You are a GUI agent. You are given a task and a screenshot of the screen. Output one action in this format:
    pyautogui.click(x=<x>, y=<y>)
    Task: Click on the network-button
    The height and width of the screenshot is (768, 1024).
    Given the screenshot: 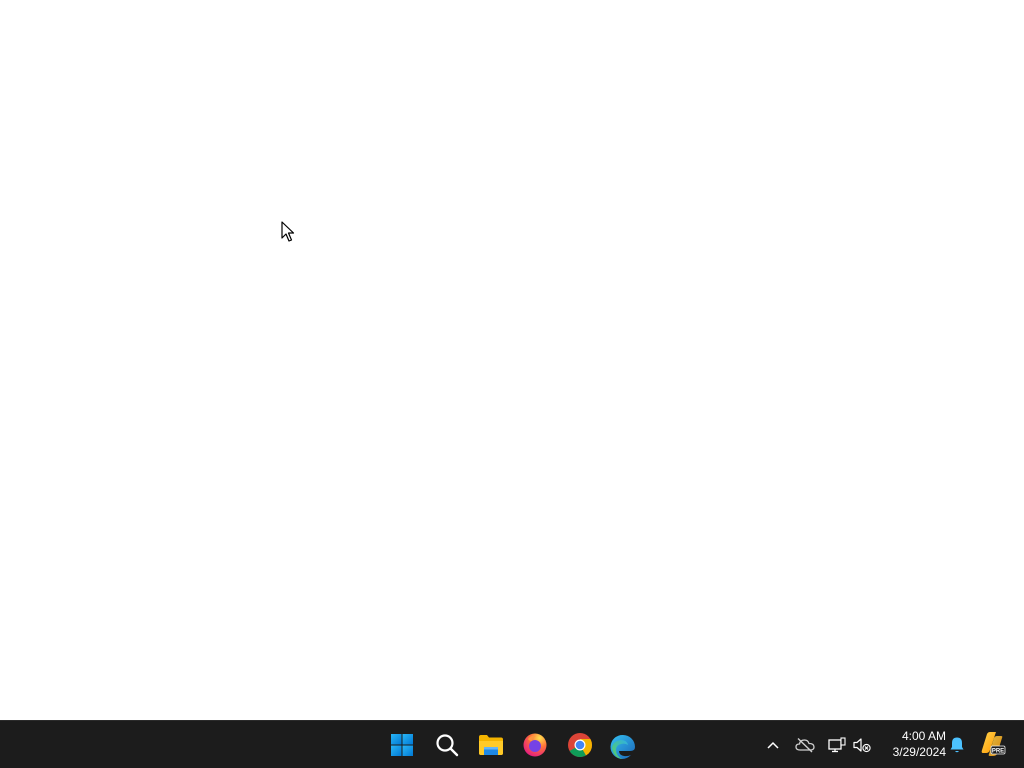 What is the action you would take?
    pyautogui.click(x=837, y=745)
    